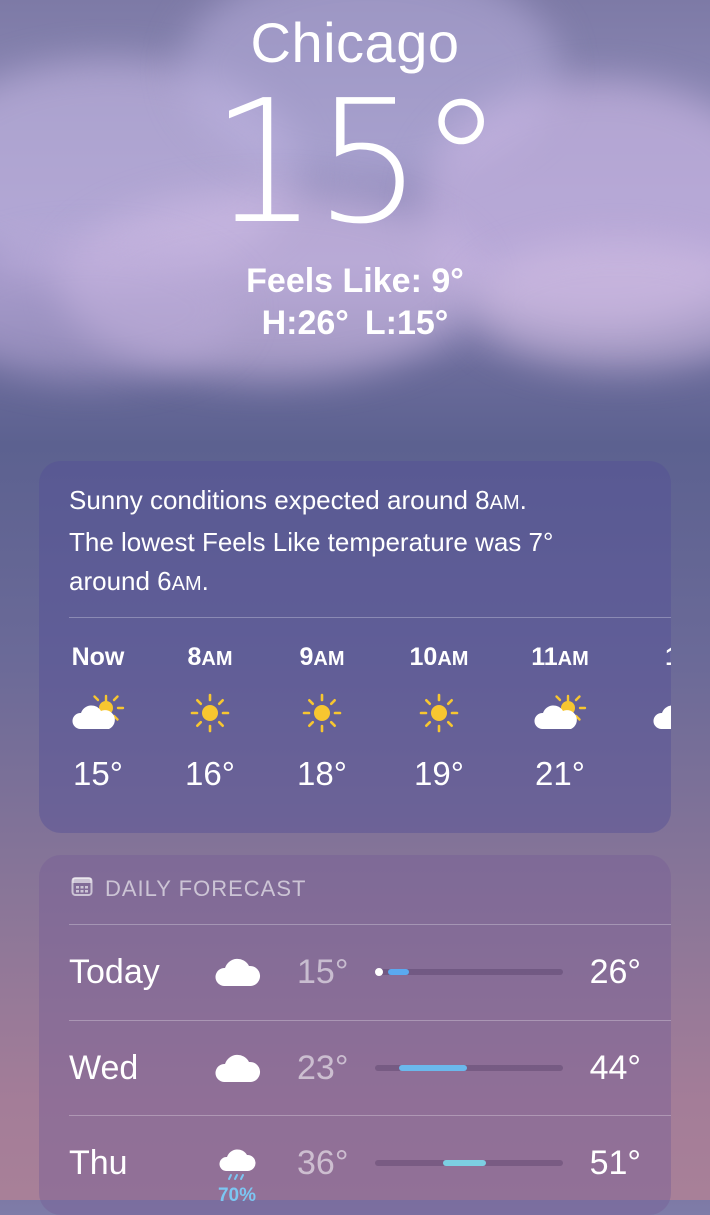 The height and width of the screenshot is (1215, 710). Describe the element at coordinates (355, 281) in the screenshot. I see `feels-like: Feels Like: 9°` at that location.